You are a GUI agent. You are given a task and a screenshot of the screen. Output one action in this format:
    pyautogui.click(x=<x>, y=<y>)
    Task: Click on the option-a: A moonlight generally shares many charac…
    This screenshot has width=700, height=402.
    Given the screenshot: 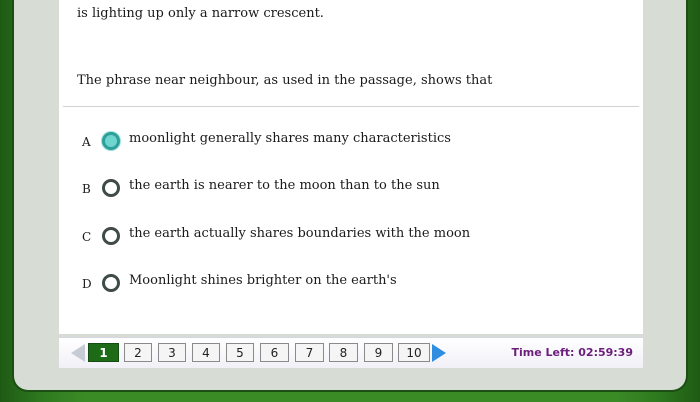 What is the action you would take?
    pyautogui.click(x=351, y=141)
    